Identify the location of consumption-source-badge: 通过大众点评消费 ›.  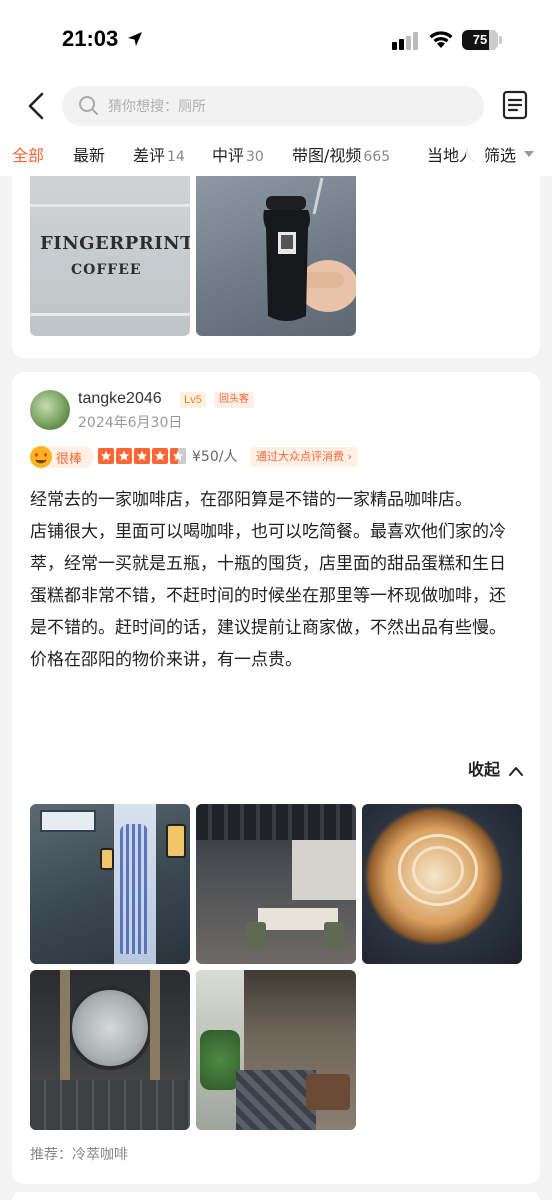
(304, 457).